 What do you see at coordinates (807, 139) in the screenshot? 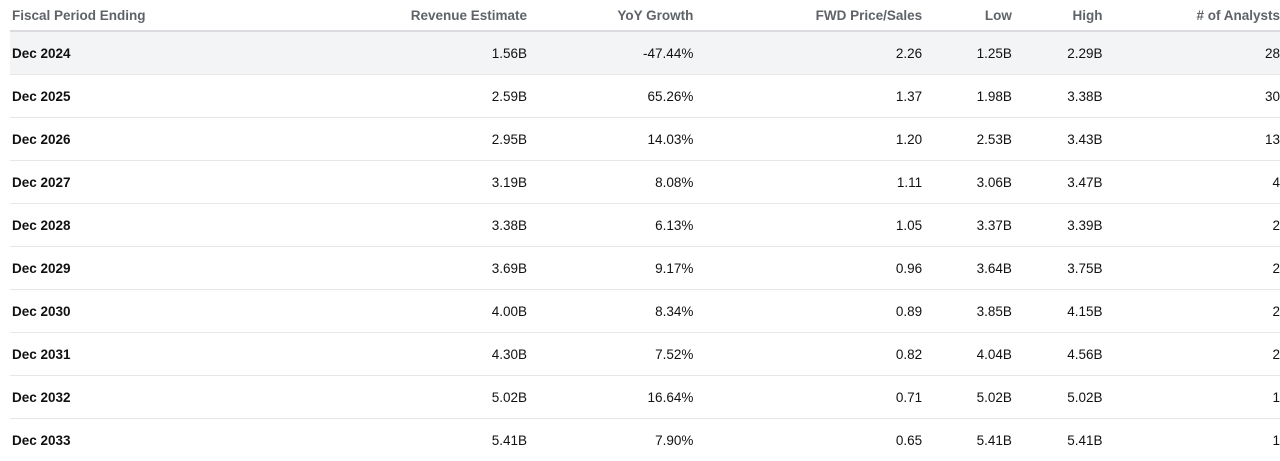
I see `cell-fwd-price-sales: 1.20` at bounding box center [807, 139].